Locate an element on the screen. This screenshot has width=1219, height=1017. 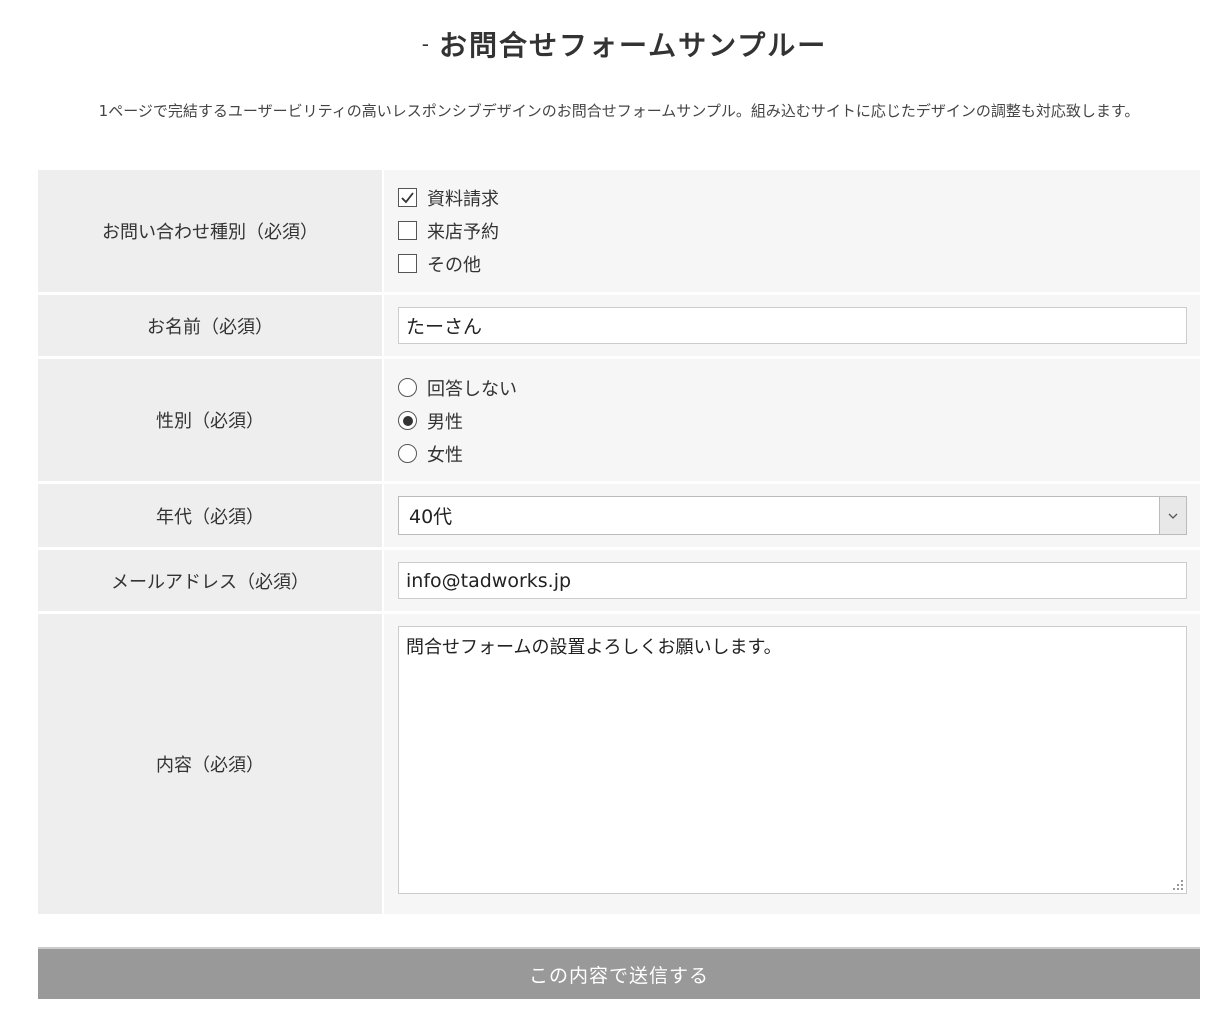
email-field-cell: info@tadworks.jp is located at coordinates (792, 580).